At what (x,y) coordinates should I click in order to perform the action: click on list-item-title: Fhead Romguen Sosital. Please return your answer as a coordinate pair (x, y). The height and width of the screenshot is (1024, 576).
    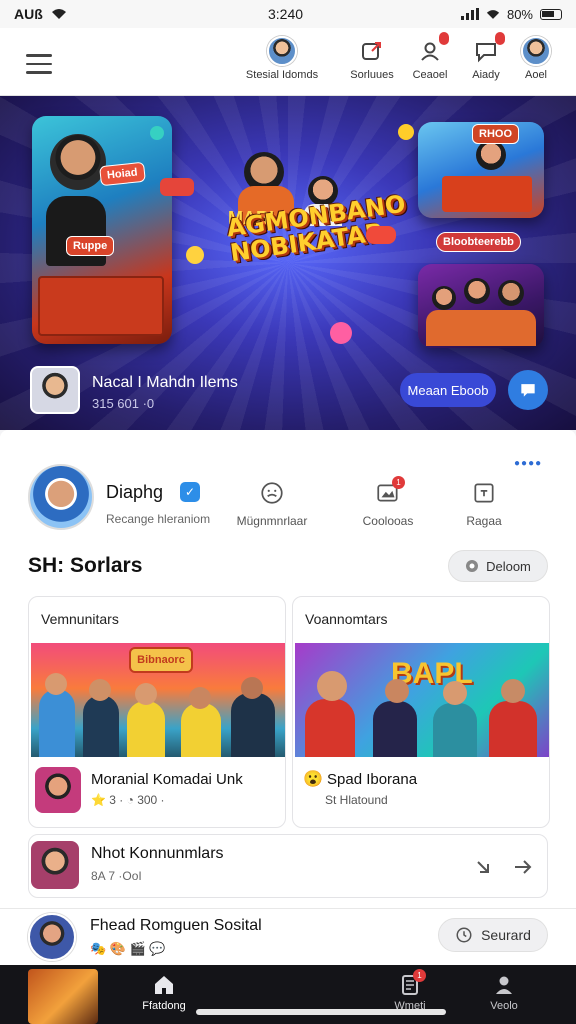
    Looking at the image, I should click on (176, 925).